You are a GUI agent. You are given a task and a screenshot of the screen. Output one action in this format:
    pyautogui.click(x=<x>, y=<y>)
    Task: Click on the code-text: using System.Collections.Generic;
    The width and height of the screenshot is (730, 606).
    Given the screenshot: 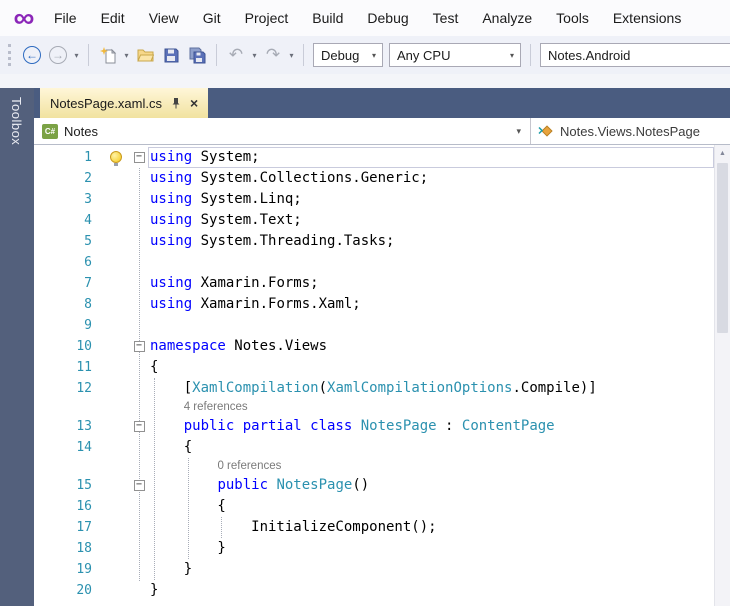 What is the action you would take?
    pyautogui.click(x=431, y=178)
    